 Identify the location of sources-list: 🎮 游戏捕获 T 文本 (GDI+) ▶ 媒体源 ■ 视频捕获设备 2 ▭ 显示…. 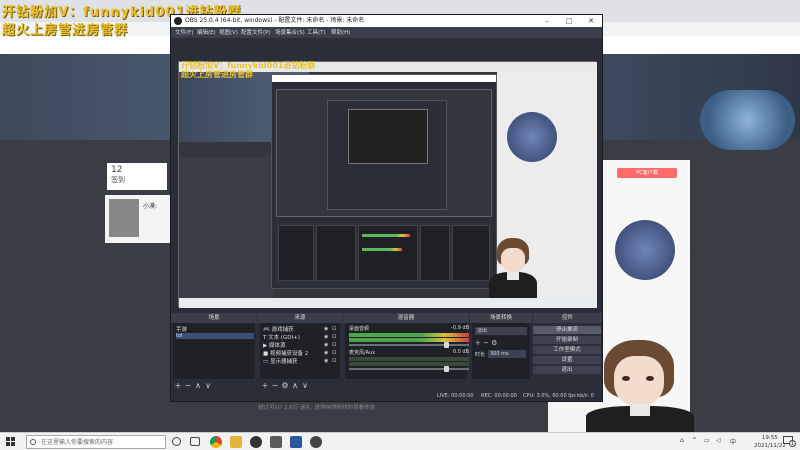
(300, 351).